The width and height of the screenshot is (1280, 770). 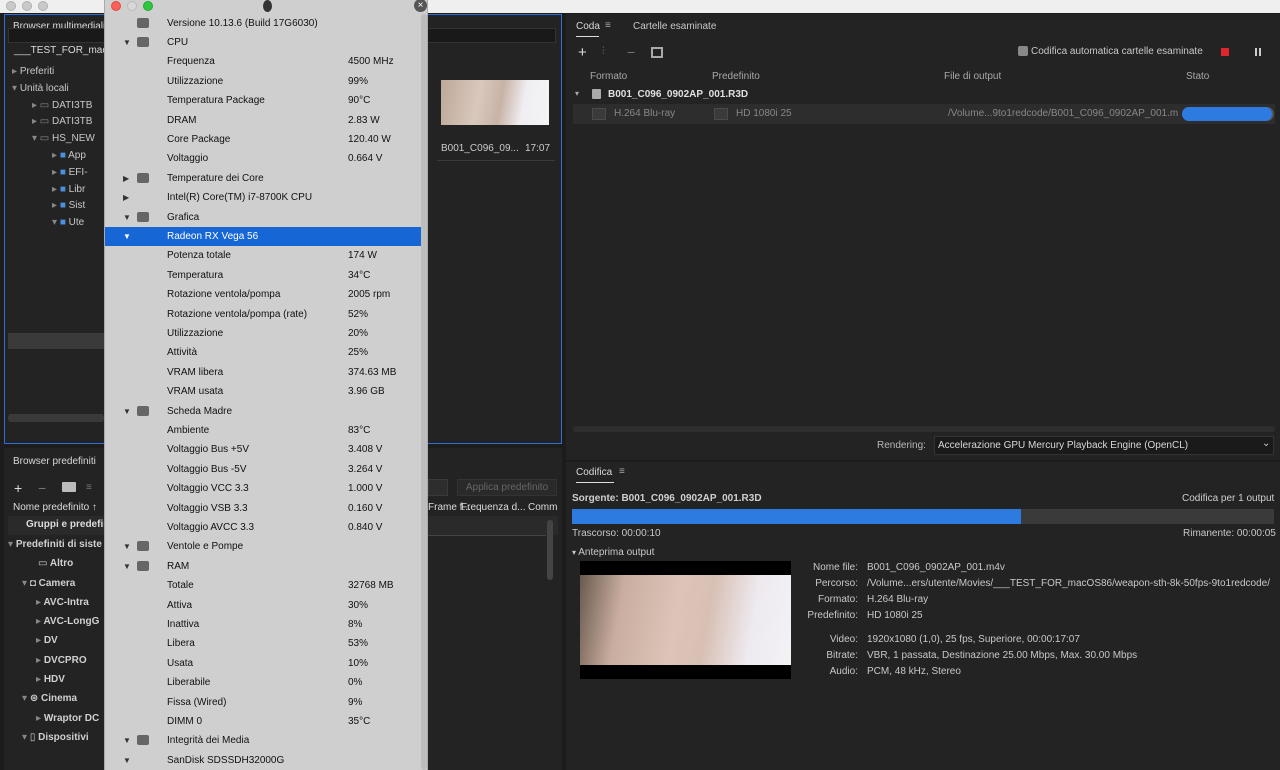 I want to click on preset-settings-icon: ≡, so click(x=89, y=487).